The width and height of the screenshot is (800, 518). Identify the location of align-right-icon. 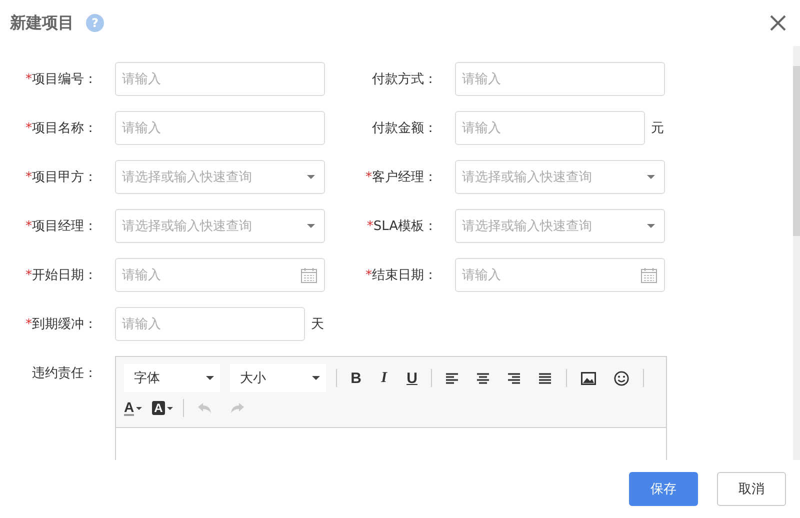
(514, 378).